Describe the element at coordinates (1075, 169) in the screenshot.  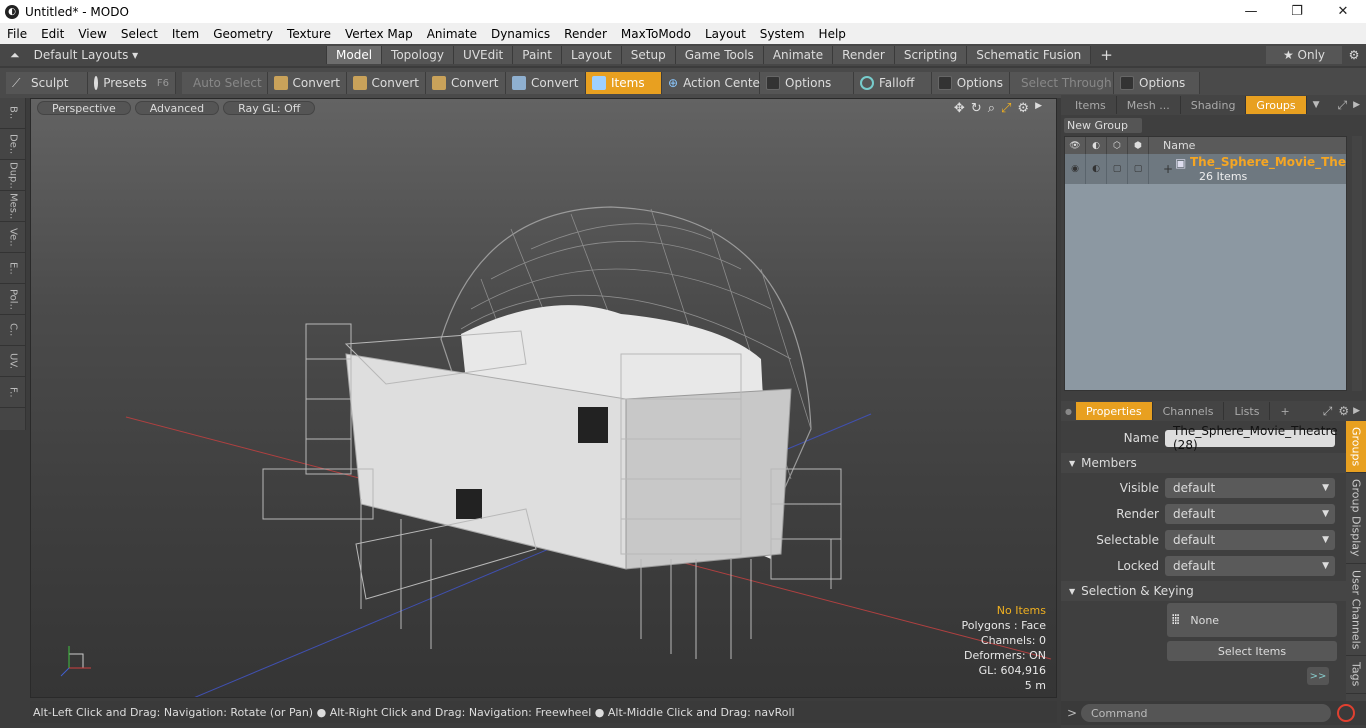
I see `eye-icon: ◉` at that location.